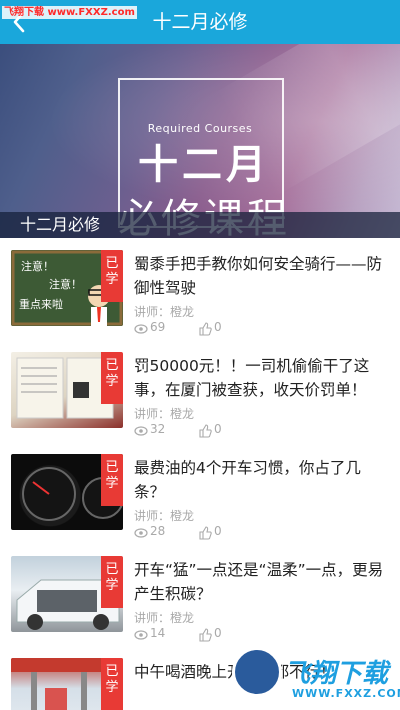 This screenshot has width=400, height=710. What do you see at coordinates (37, 266) in the screenshot?
I see `thumb-text-1: 注意！` at bounding box center [37, 266].